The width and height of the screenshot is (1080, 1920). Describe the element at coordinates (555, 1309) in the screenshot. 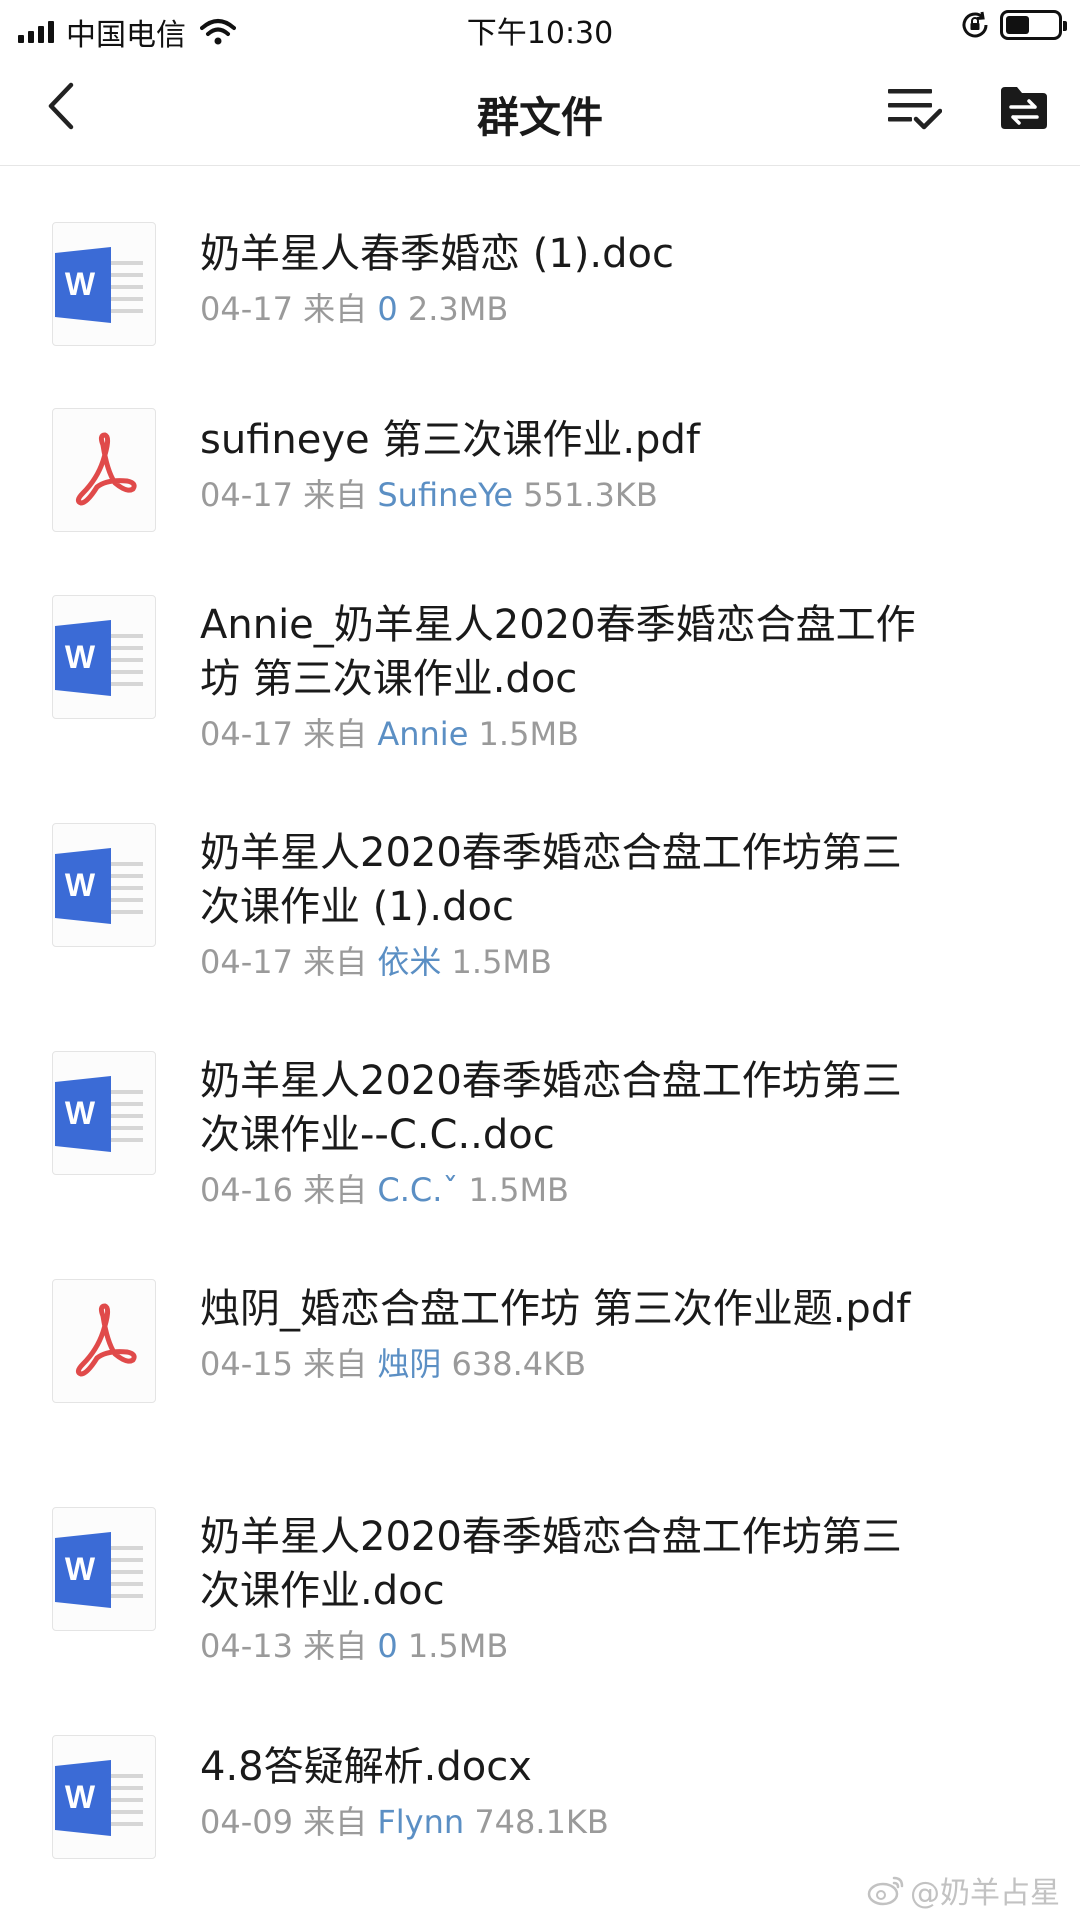

I see `file-name: 烛阴_婚恋合盘工作坊 第三次作业题.pdf` at that location.